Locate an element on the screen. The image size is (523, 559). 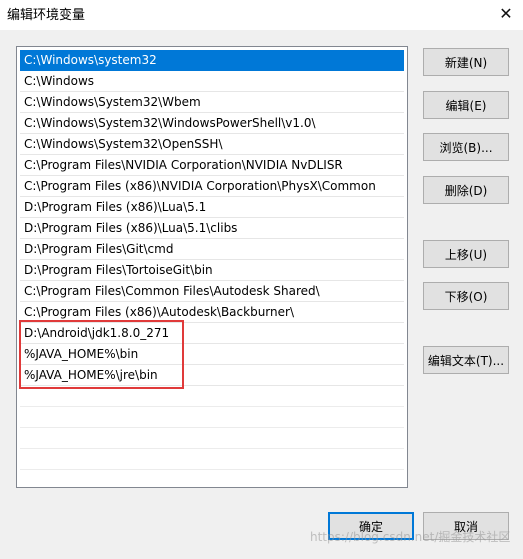
list-item: %JAVA_HOME%\jre\bin is located at coordinates (212, 375).